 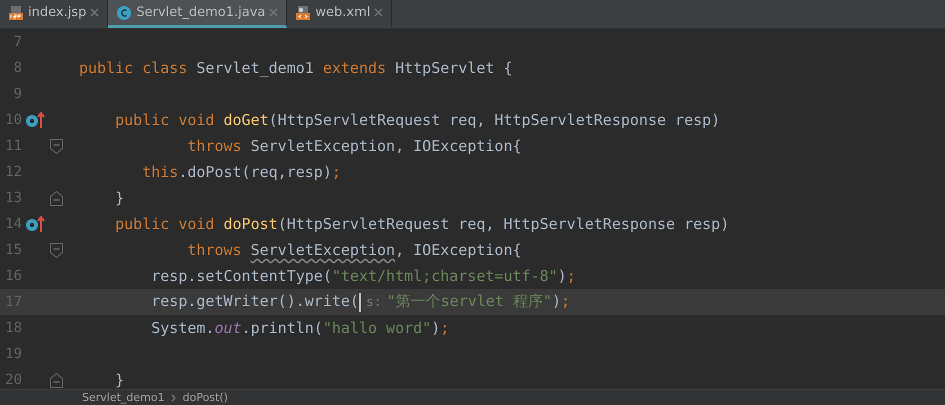 What do you see at coordinates (13, 328) in the screenshot?
I see `line-number: 18` at bounding box center [13, 328].